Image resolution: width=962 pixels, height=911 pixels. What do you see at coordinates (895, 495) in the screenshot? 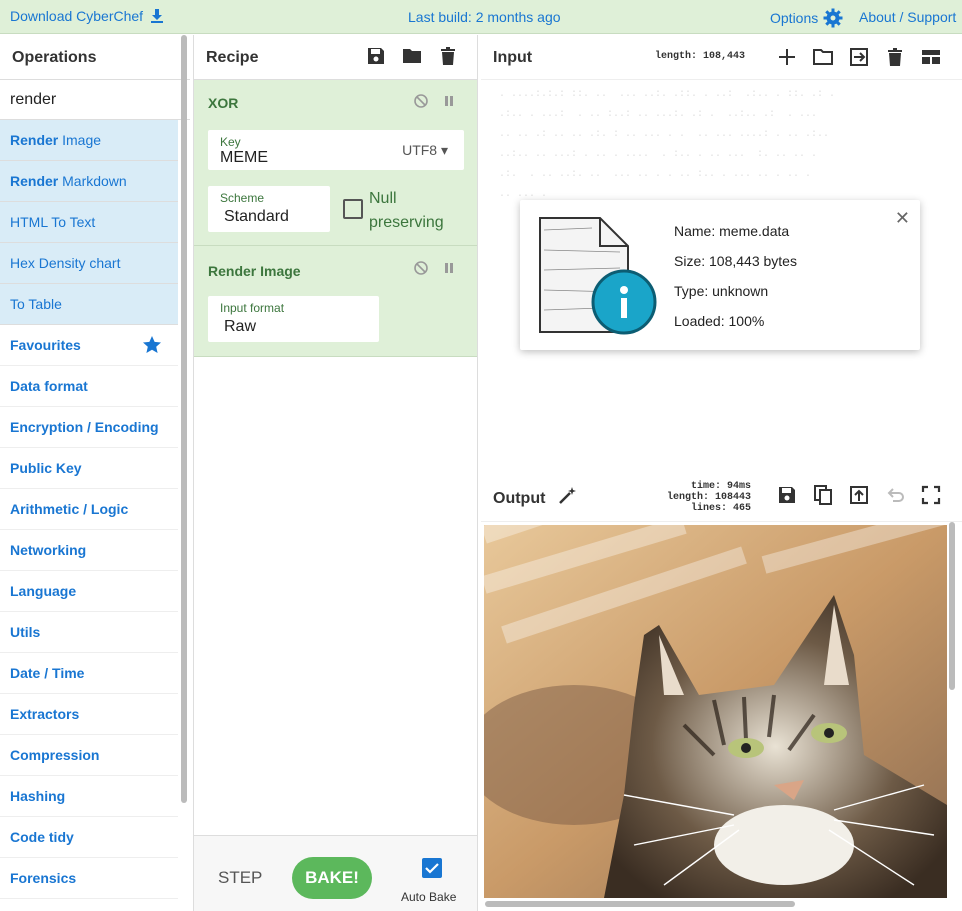
I see `undo-icon` at bounding box center [895, 495].